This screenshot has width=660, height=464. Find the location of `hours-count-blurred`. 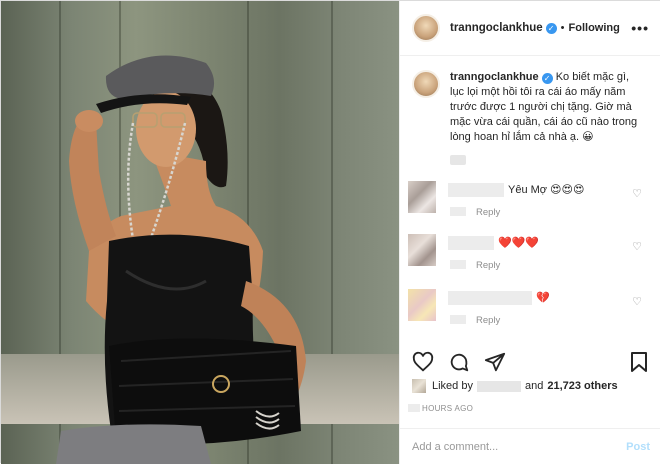

hours-count-blurred is located at coordinates (414, 408).